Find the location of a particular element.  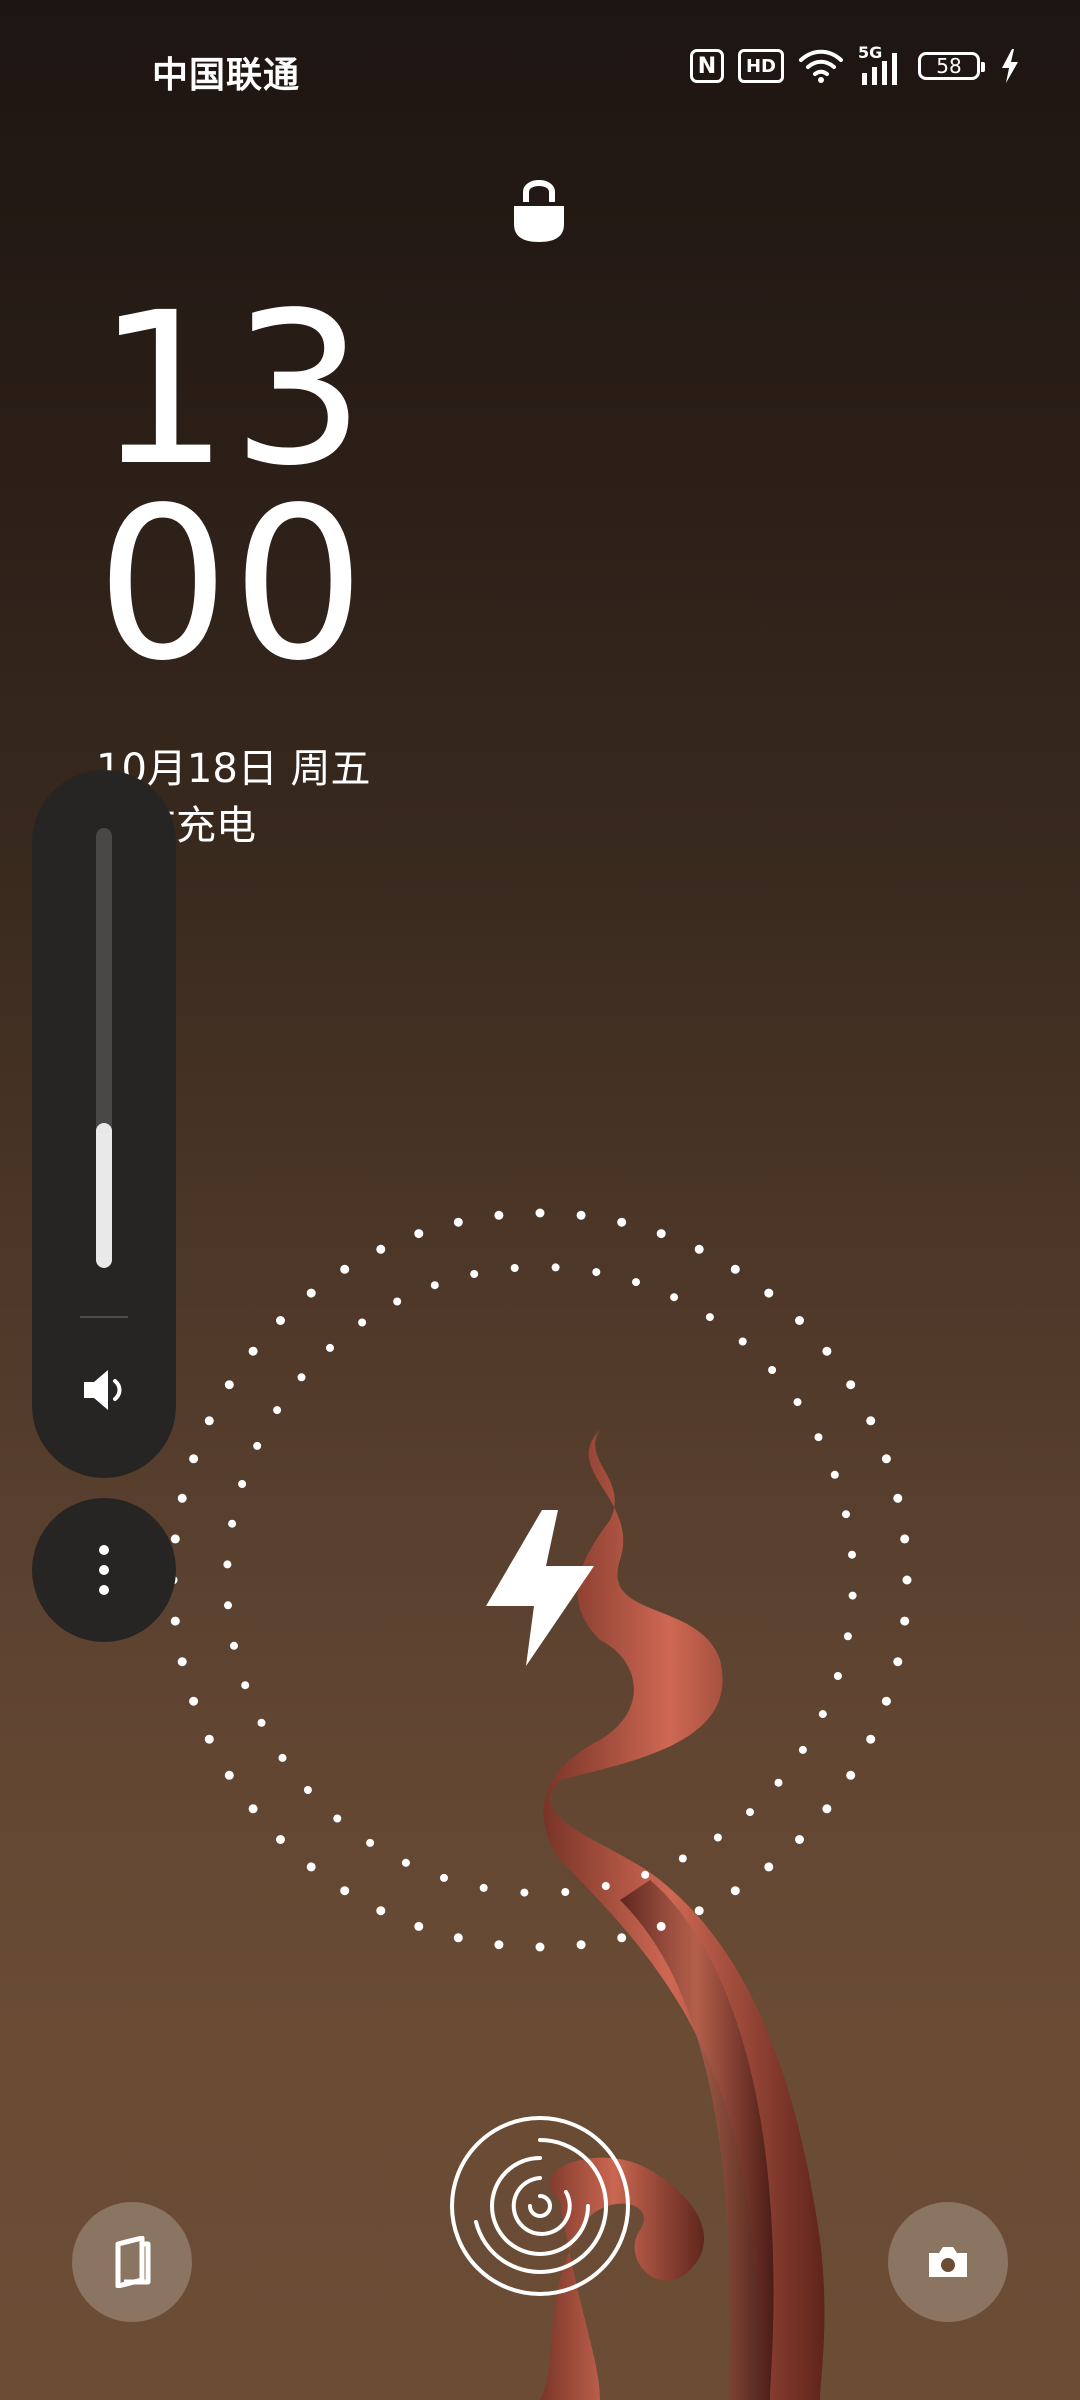

camera-icon is located at coordinates (948, 2262).